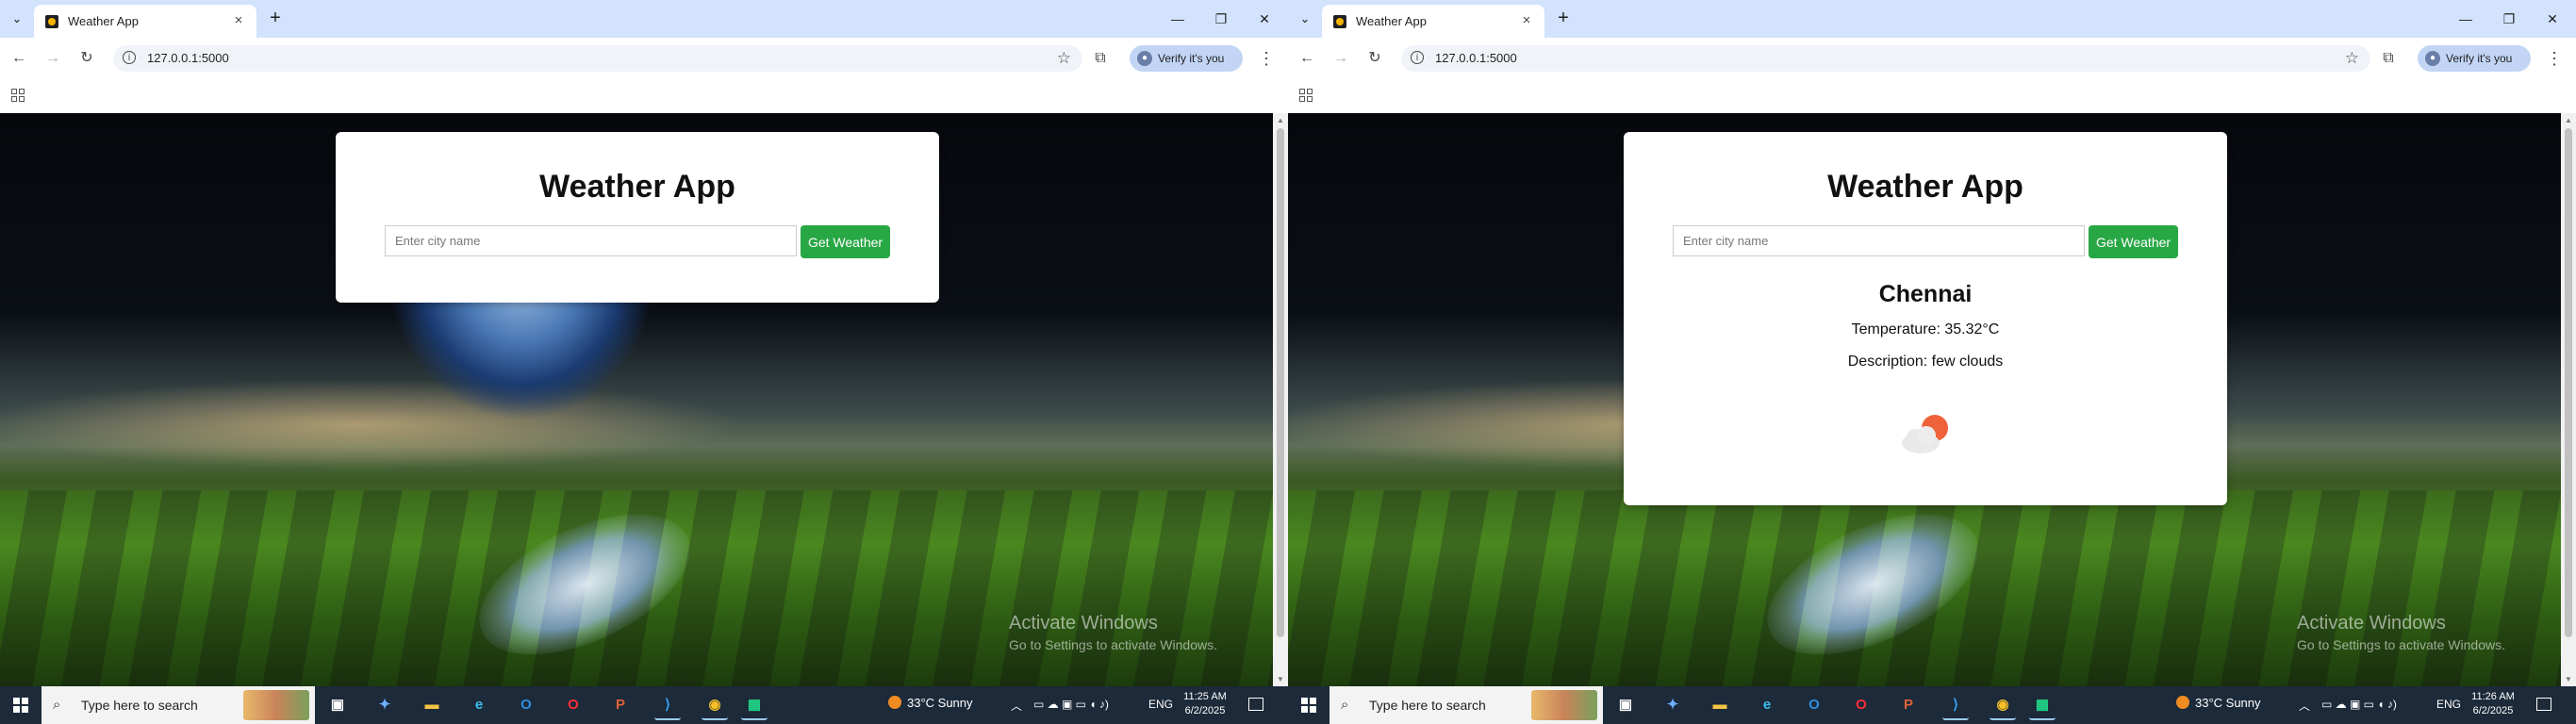 The height and width of the screenshot is (724, 2576). I want to click on profile-avatar-icon: ●, so click(2432, 58).